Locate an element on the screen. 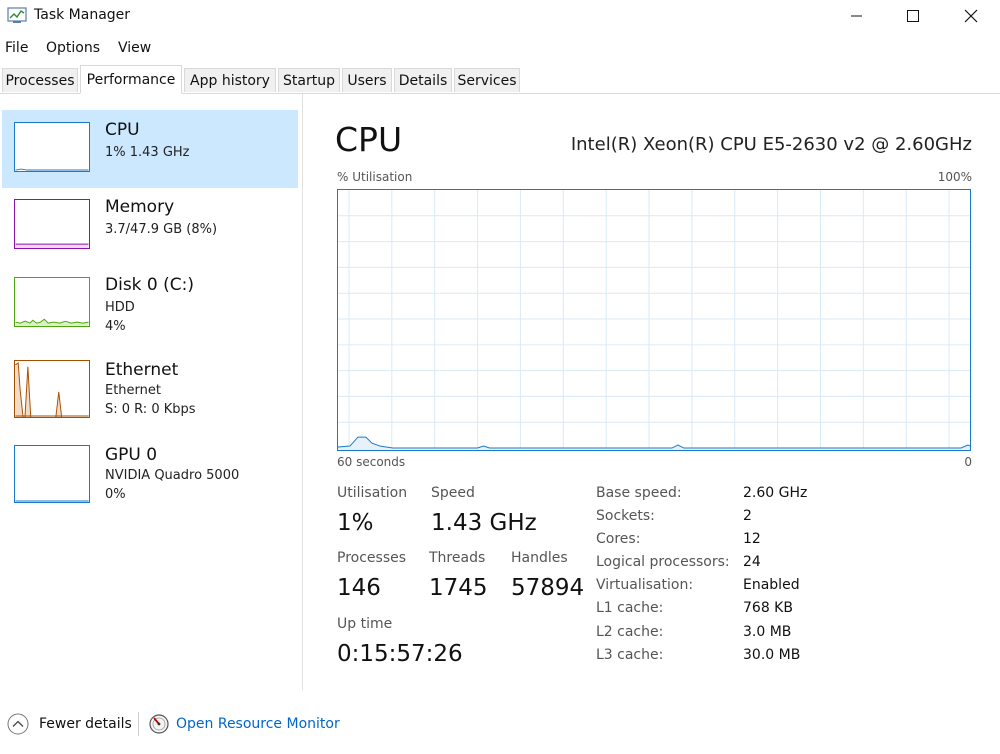 This screenshot has width=1000, height=754. resource-subtitle: Ethernet is located at coordinates (133, 390).